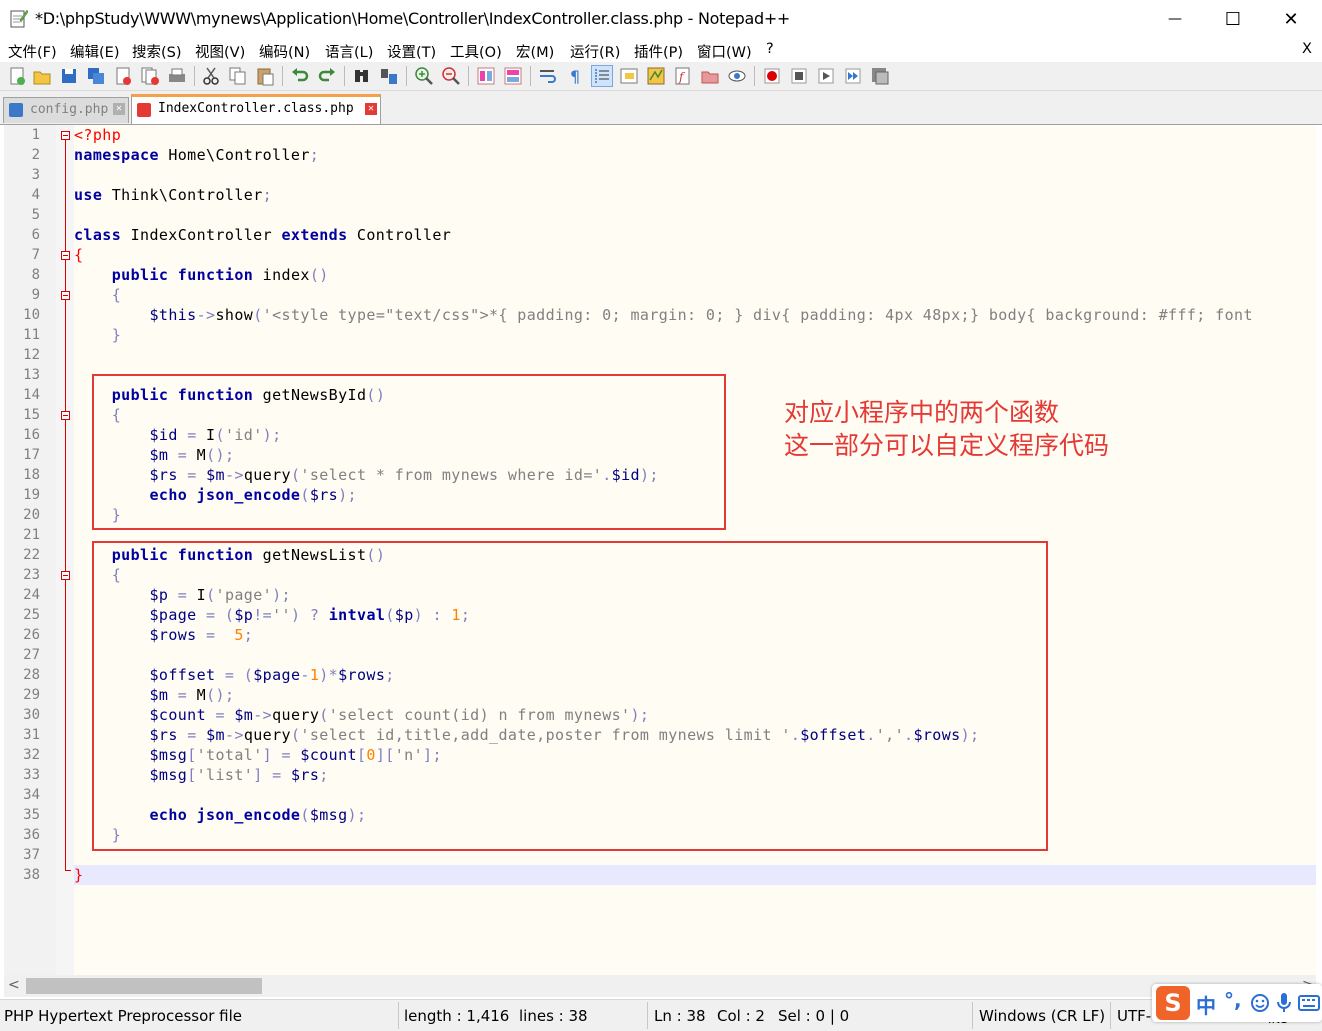  I want to click on close-icon: ✕, so click(1291, 19).